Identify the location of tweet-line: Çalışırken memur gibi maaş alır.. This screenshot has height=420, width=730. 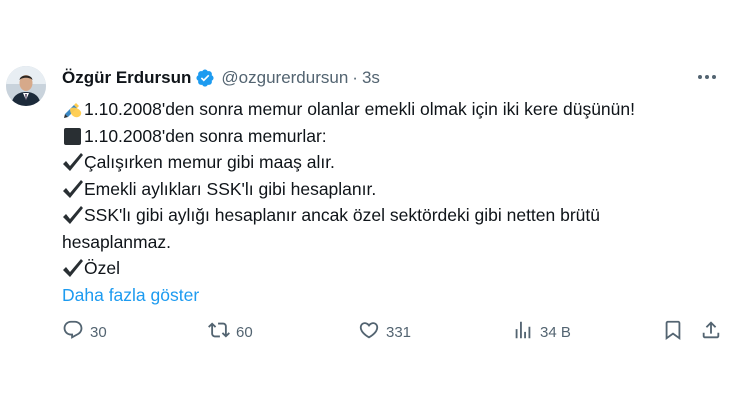
(387, 162).